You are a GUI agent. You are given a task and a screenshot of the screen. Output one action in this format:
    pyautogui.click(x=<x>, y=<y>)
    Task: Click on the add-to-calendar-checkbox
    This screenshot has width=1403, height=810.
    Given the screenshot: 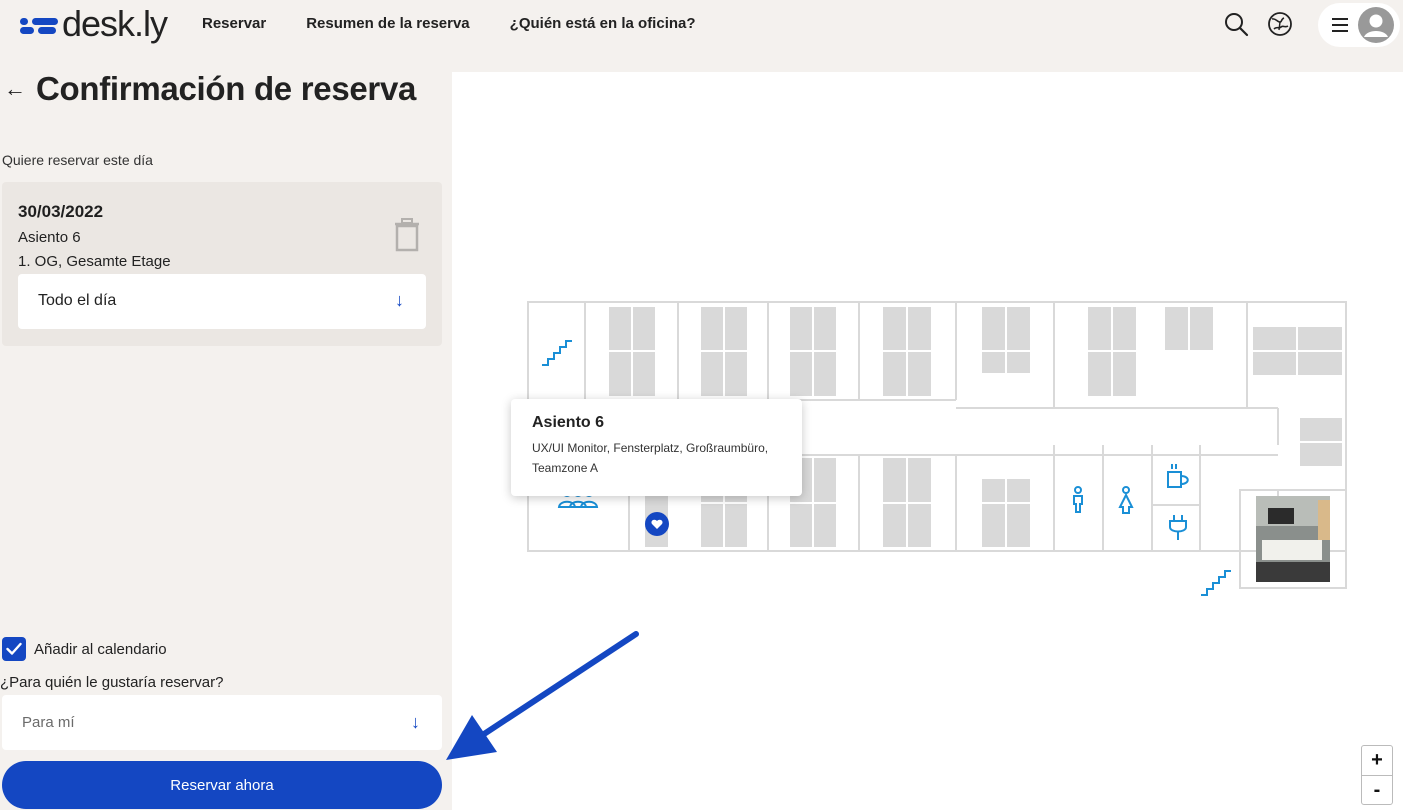 What is the action you would take?
    pyautogui.click(x=14, y=649)
    